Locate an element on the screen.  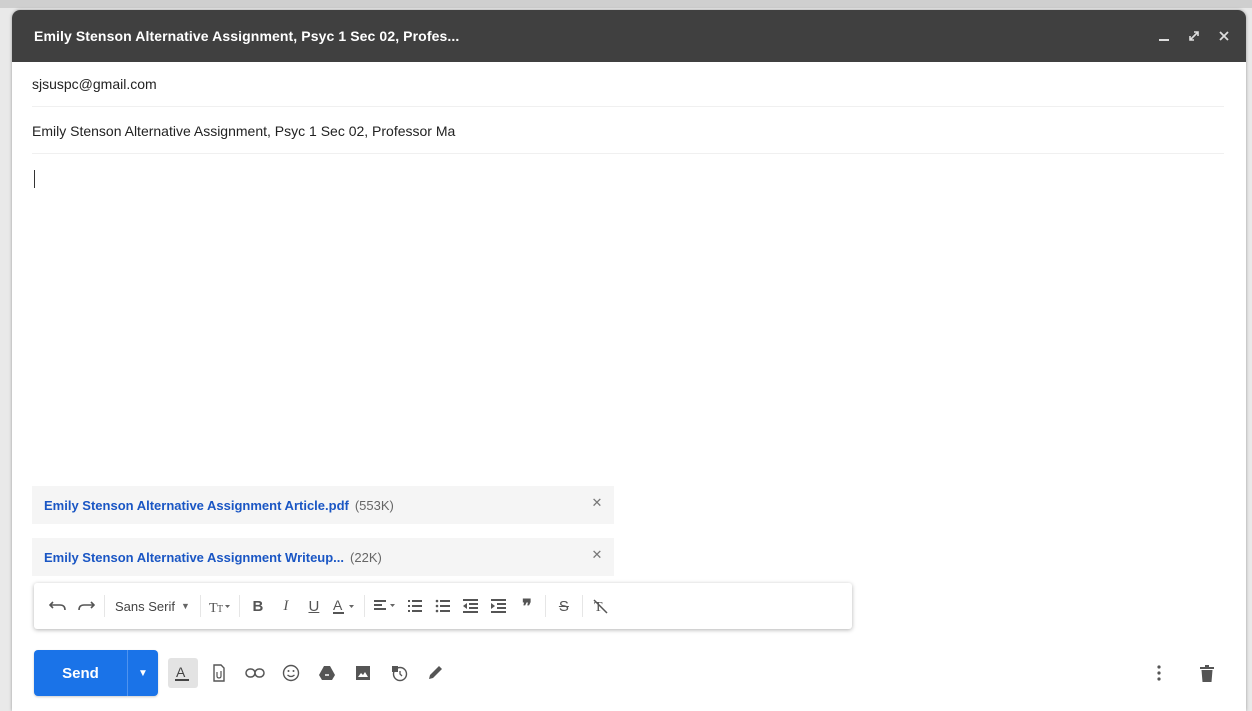
send-button: Send is located at coordinates (80, 673).